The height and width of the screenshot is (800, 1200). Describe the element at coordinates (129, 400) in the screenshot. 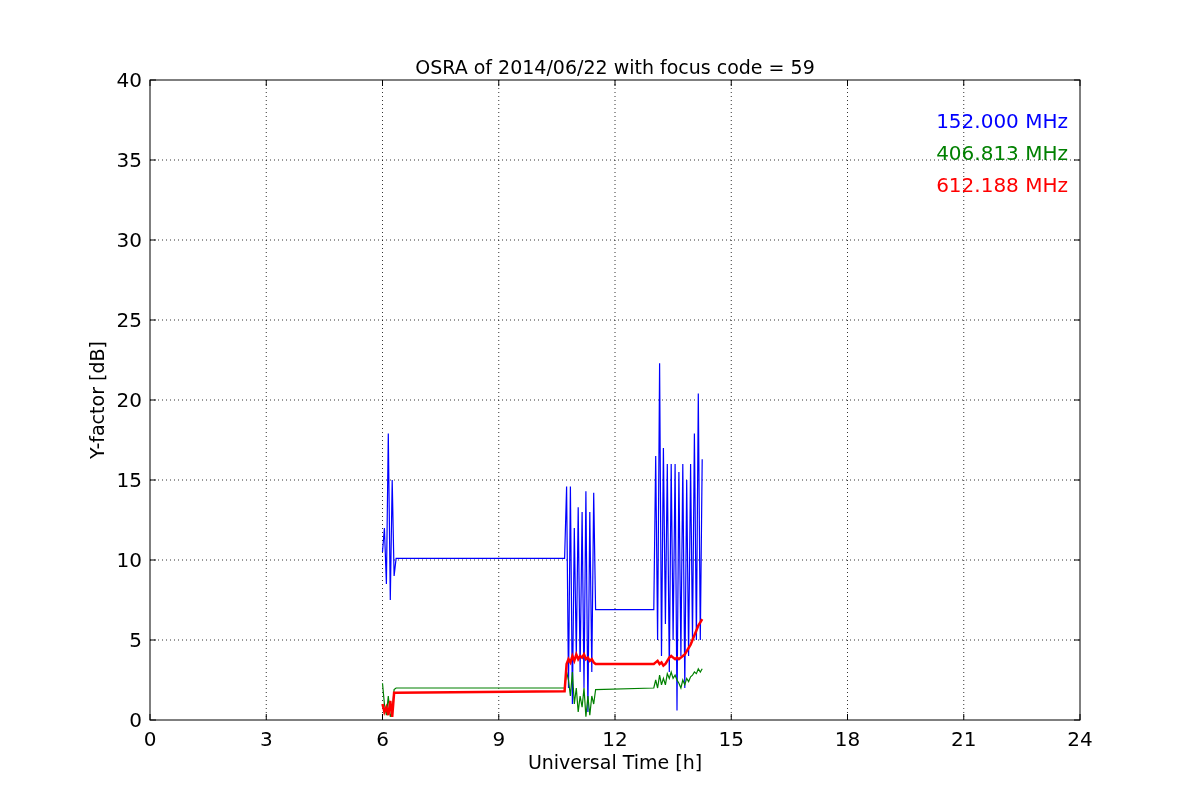

I see `y-tick-label: 20` at that location.